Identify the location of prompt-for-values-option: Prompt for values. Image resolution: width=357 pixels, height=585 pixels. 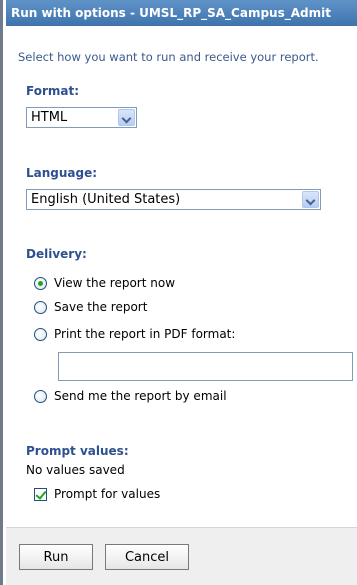
(97, 494).